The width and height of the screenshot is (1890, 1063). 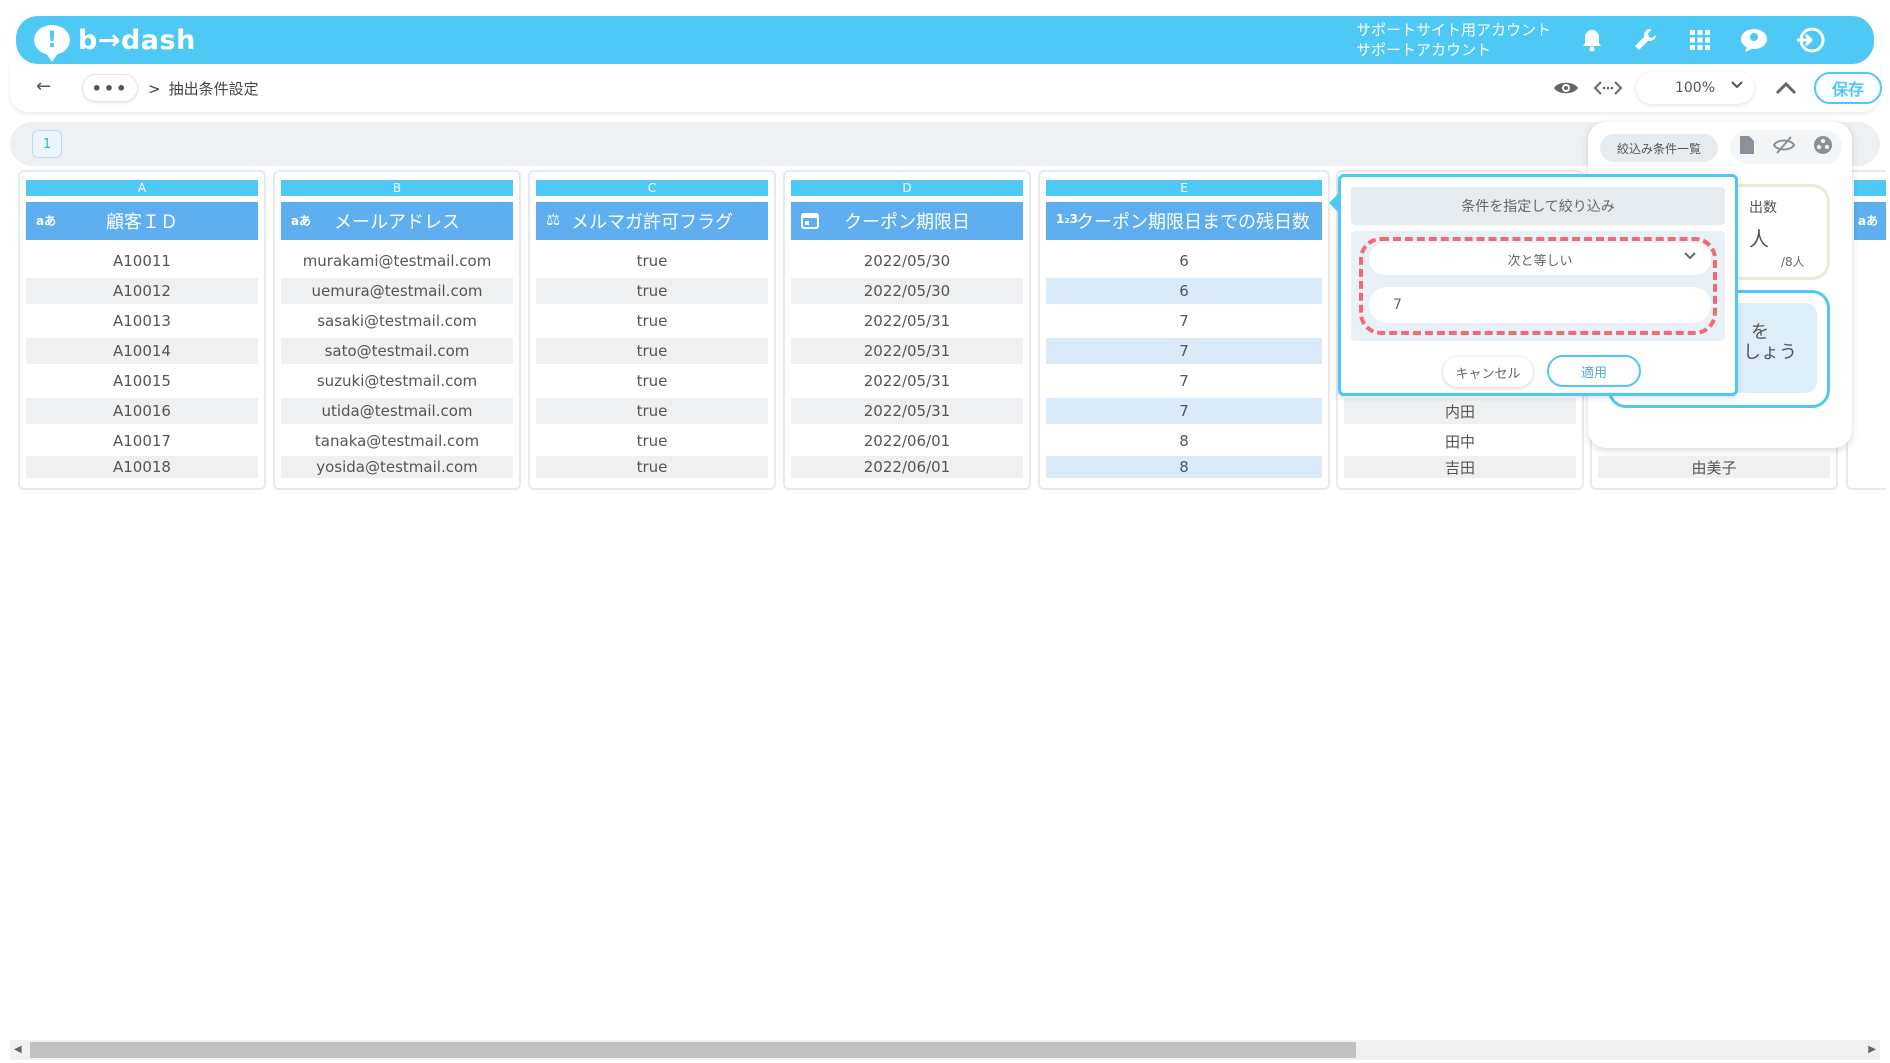 What do you see at coordinates (1872, 1049) in the screenshot?
I see `scroll-right-icon: ▶` at bounding box center [1872, 1049].